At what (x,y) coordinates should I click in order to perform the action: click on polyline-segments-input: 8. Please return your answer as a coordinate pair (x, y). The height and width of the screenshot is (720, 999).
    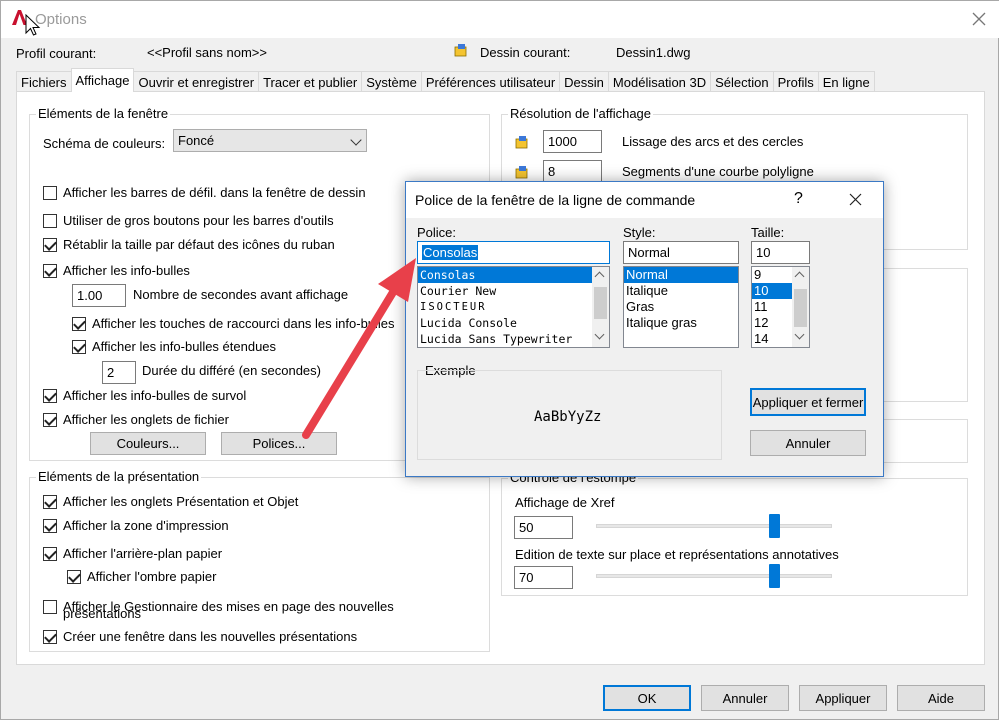
    Looking at the image, I should click on (572, 171).